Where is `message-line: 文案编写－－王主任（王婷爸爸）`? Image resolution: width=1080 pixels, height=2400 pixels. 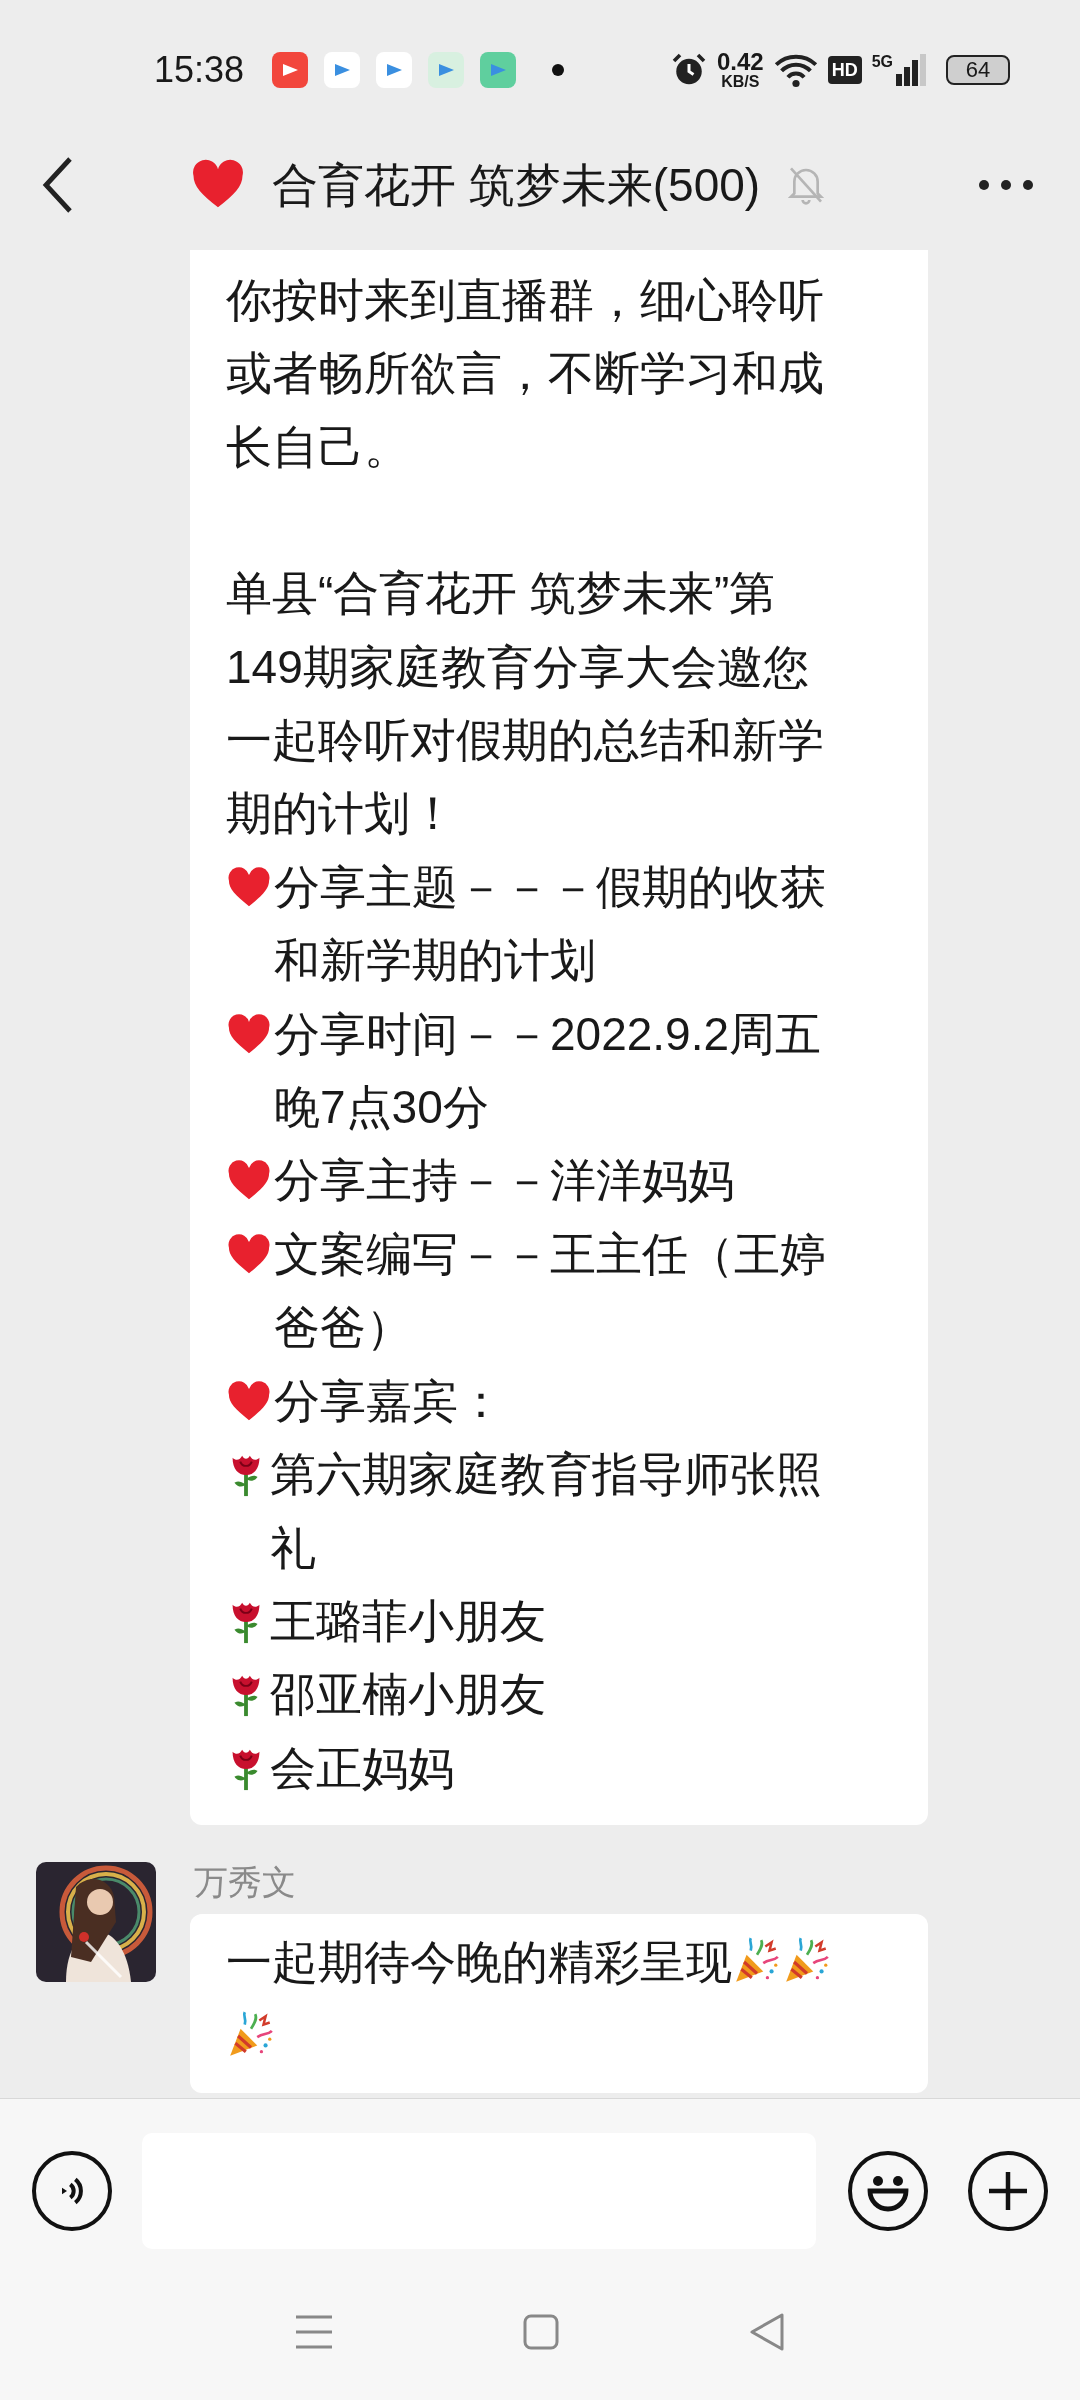 message-line: 文案编写－－王主任（王婷爸爸） is located at coordinates (550, 1291).